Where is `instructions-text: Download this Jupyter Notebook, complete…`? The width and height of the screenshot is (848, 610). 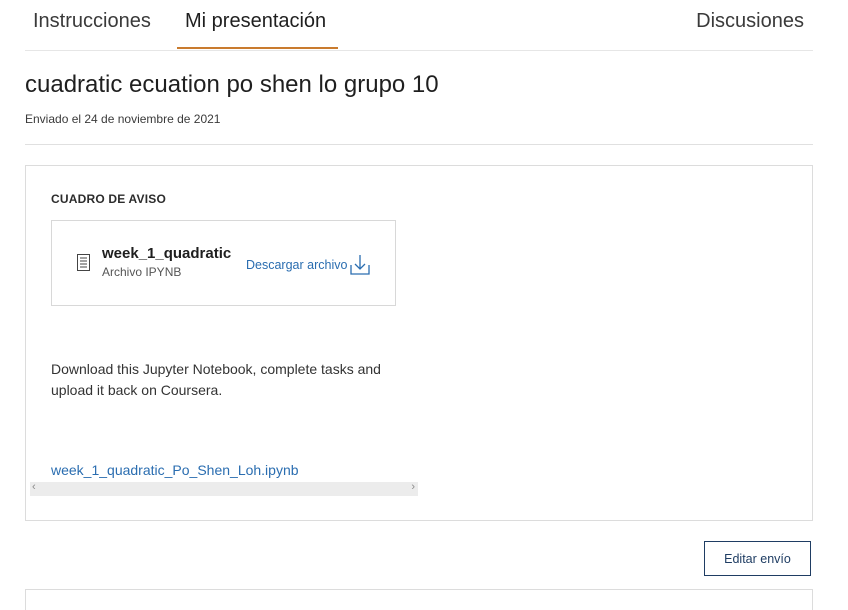
instructions-text: Download this Jupyter Notebook, complete… is located at coordinates (216, 379).